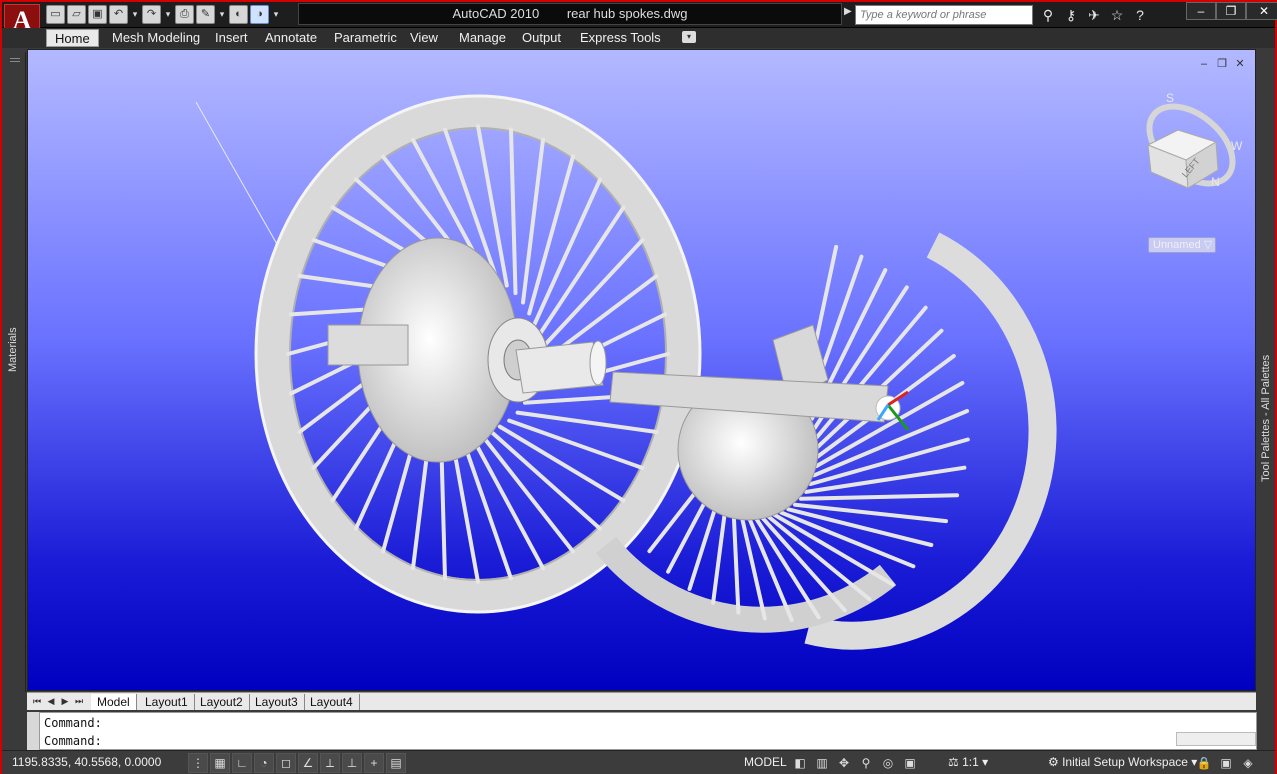  What do you see at coordinates (151, 14) in the screenshot?
I see `redo-icon: ↷` at bounding box center [151, 14].